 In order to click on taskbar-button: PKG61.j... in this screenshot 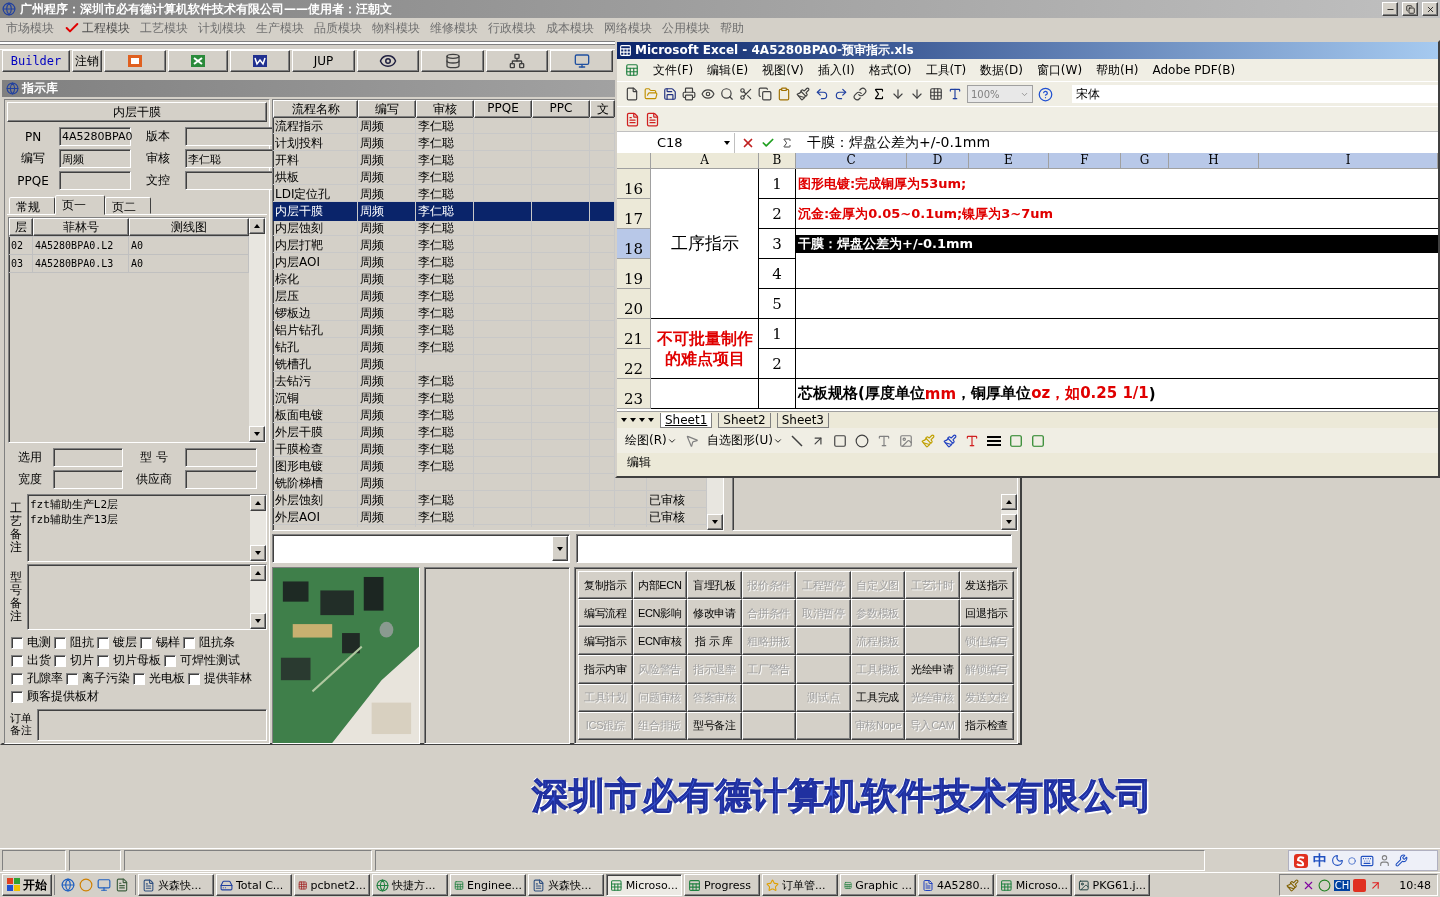, I will do `click(1112, 885)`.